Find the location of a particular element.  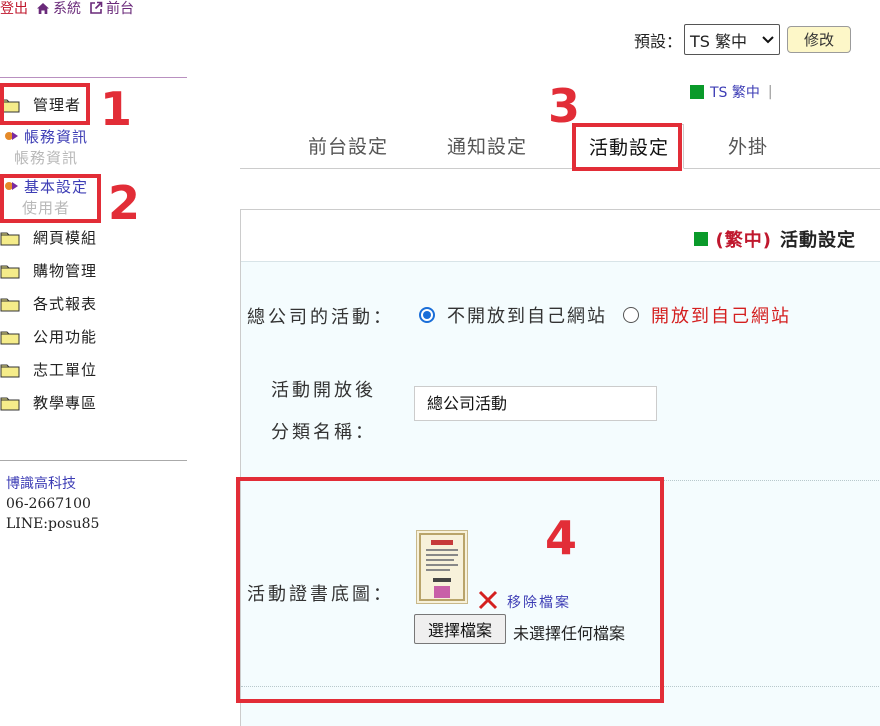

sidebar-item-label: 公用功能 is located at coordinates (65, 337).